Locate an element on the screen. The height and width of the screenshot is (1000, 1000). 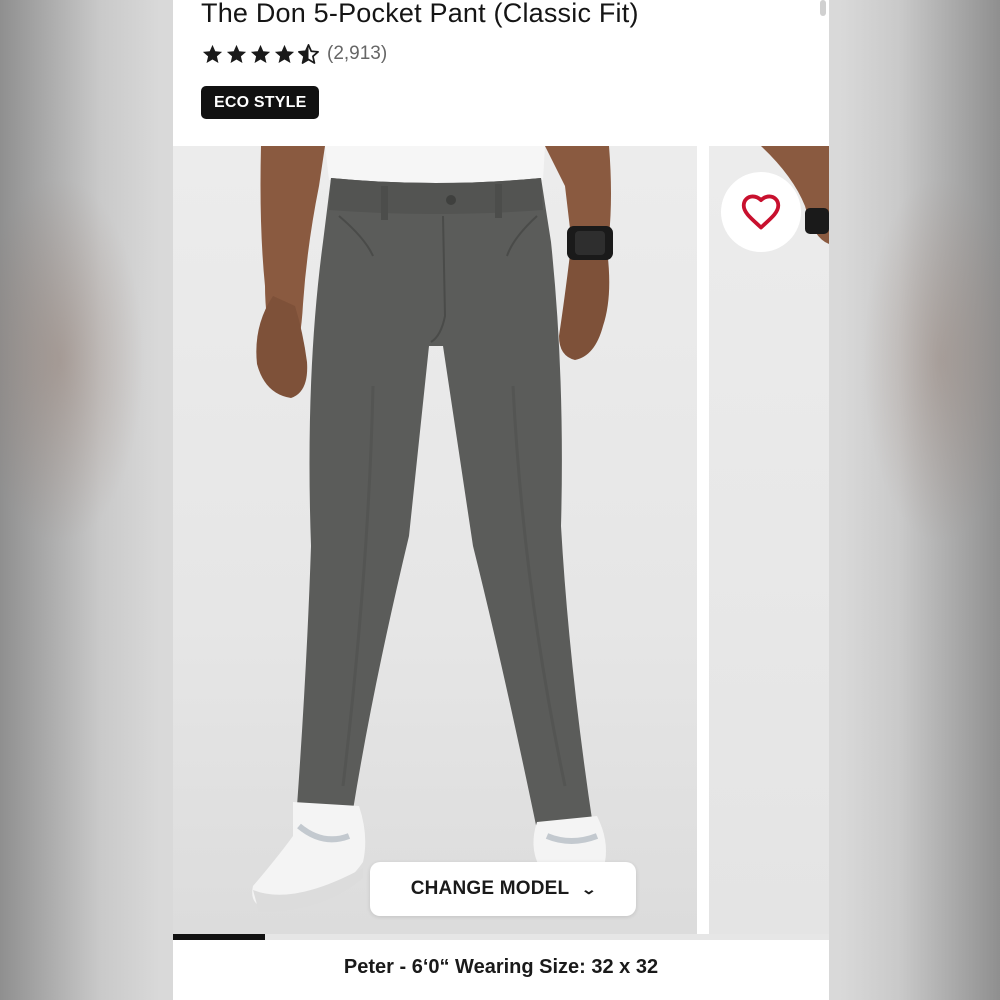
change-model-label: CHANGE MODEL is located at coordinates (490, 888).